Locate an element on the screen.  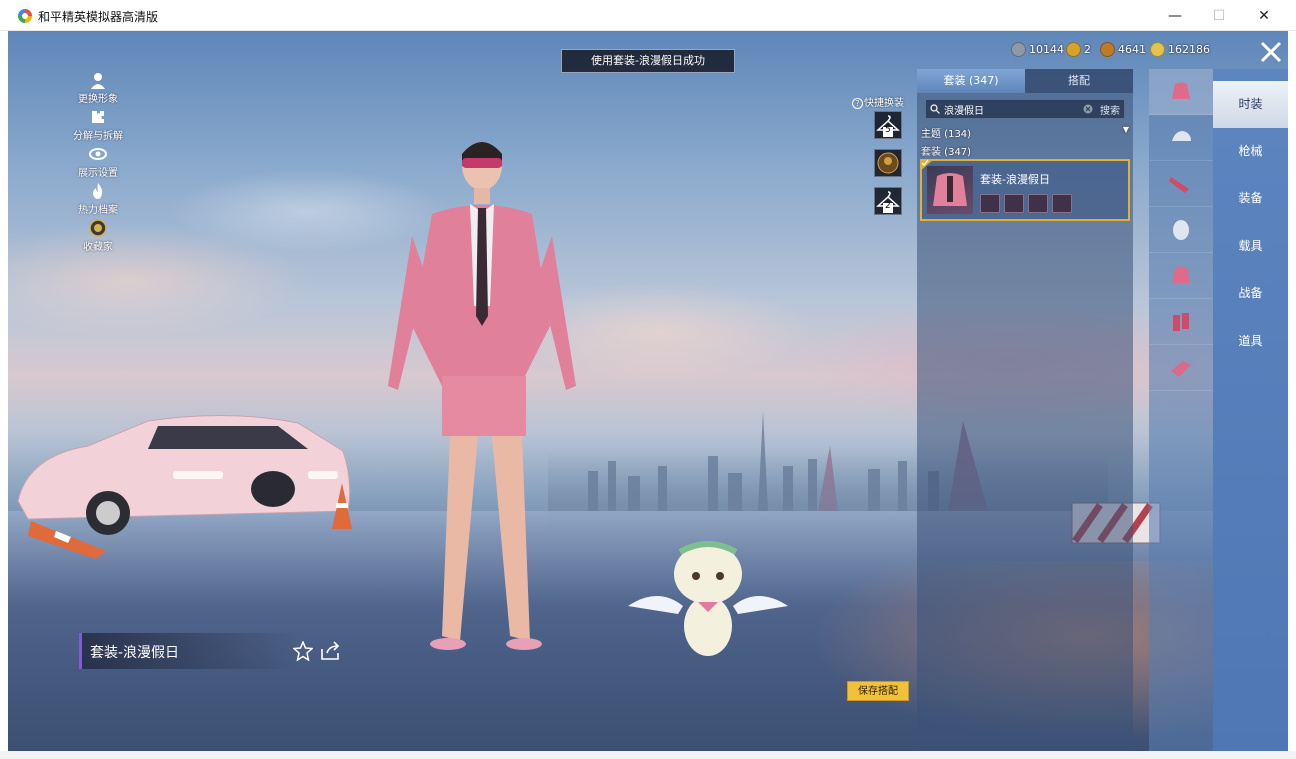
pink-suit-icon is located at coordinates (950, 189).